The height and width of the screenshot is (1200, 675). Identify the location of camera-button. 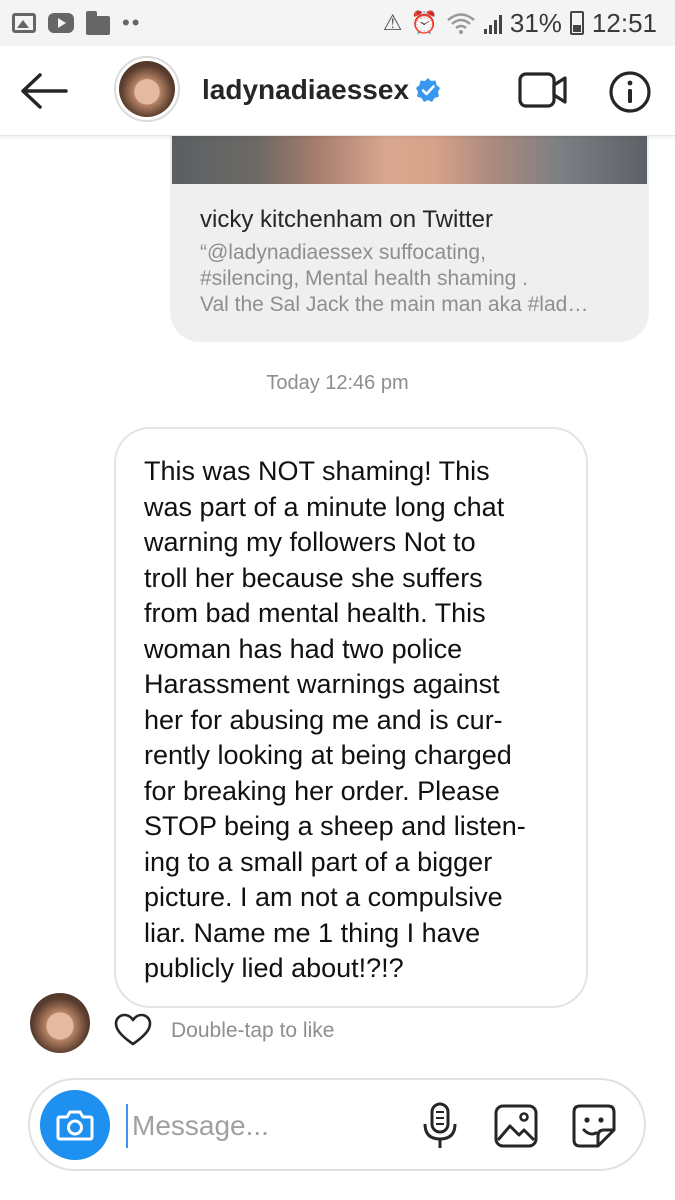
(75, 1125).